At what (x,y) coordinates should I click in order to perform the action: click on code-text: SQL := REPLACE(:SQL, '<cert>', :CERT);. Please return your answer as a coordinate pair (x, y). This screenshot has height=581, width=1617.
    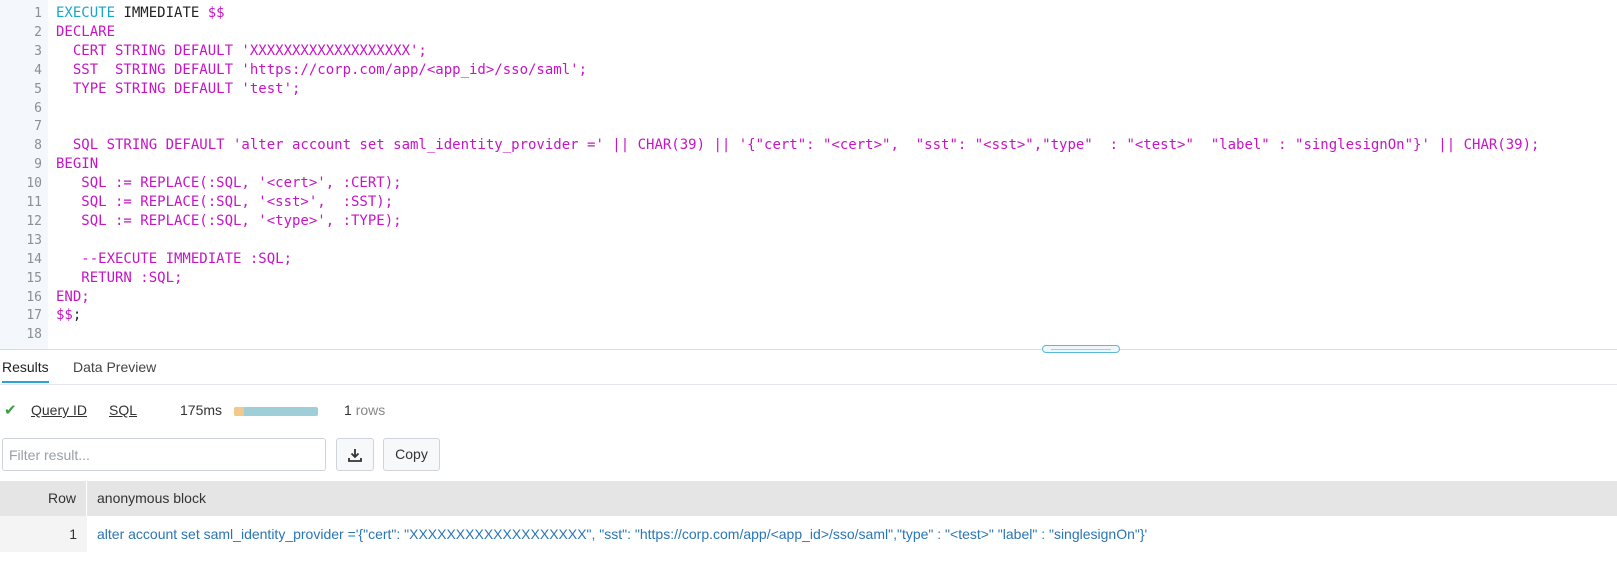
    Looking at the image, I should click on (229, 183).